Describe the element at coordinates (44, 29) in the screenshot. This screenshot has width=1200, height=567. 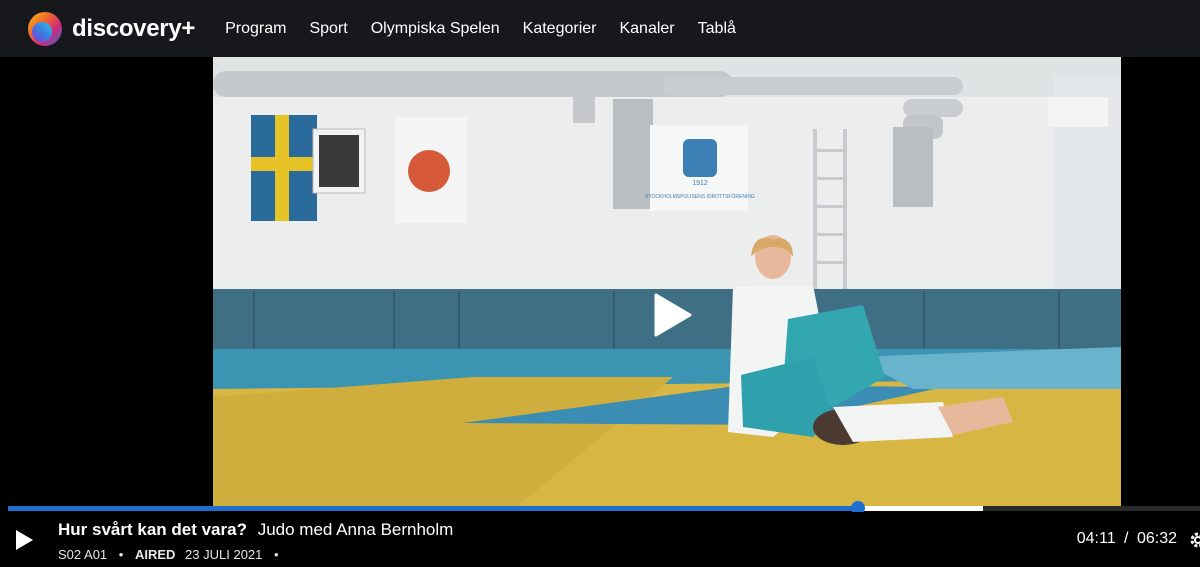
I see `discovery-logo-icon` at that location.